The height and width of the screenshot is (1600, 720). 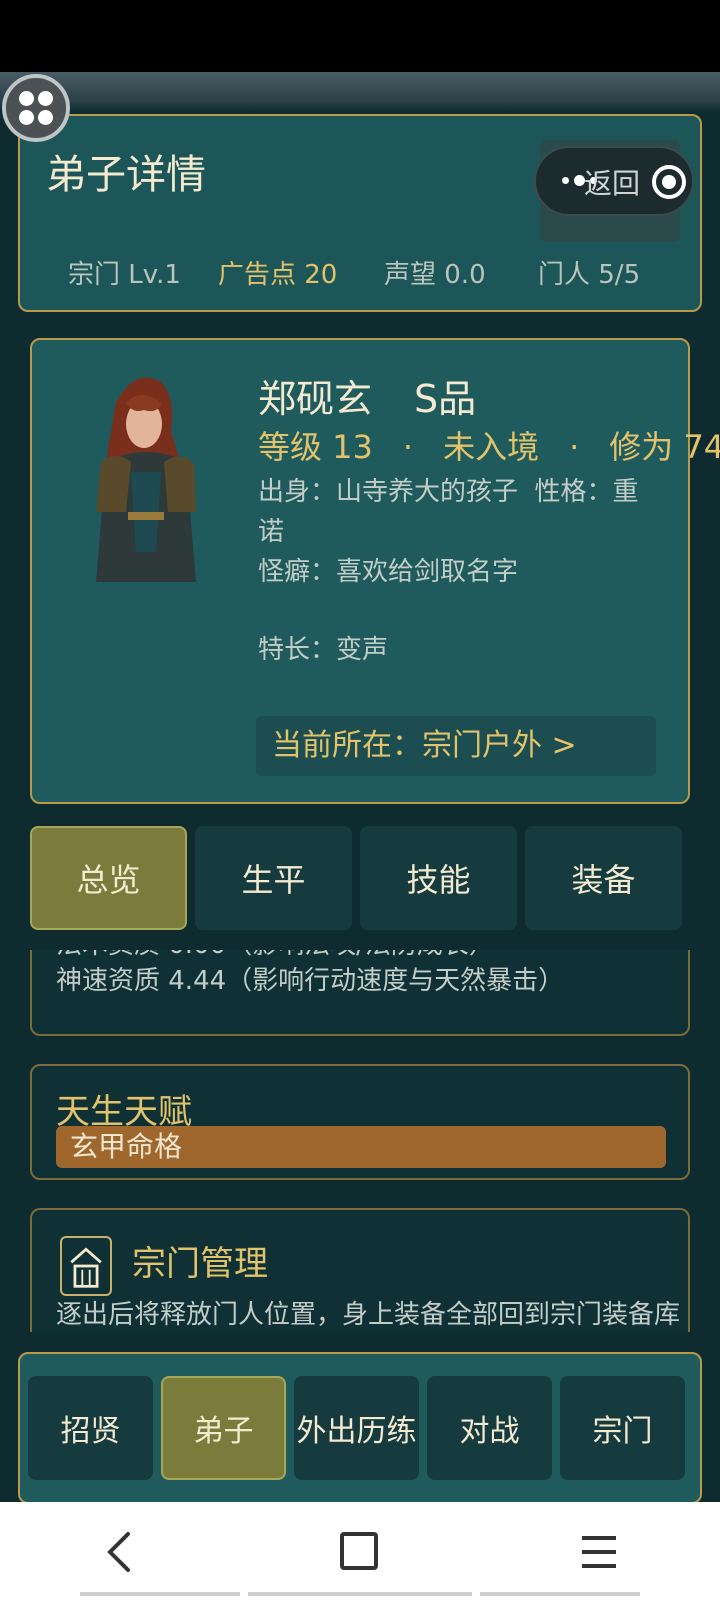 What do you see at coordinates (86, 1266) in the screenshot?
I see `house-icon` at bounding box center [86, 1266].